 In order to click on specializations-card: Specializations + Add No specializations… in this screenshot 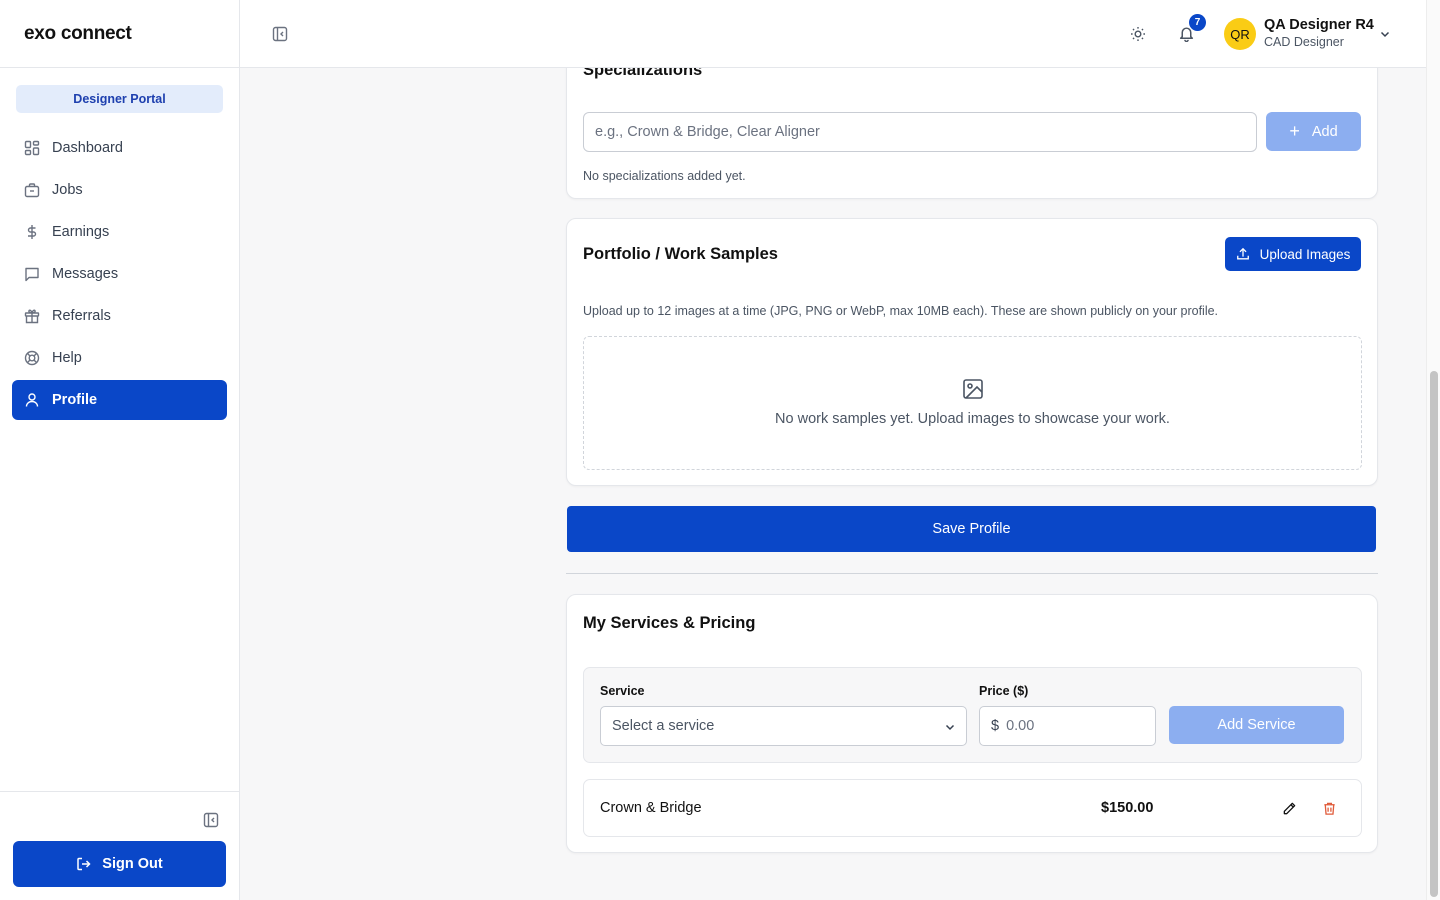, I will do `click(972, 133)`.